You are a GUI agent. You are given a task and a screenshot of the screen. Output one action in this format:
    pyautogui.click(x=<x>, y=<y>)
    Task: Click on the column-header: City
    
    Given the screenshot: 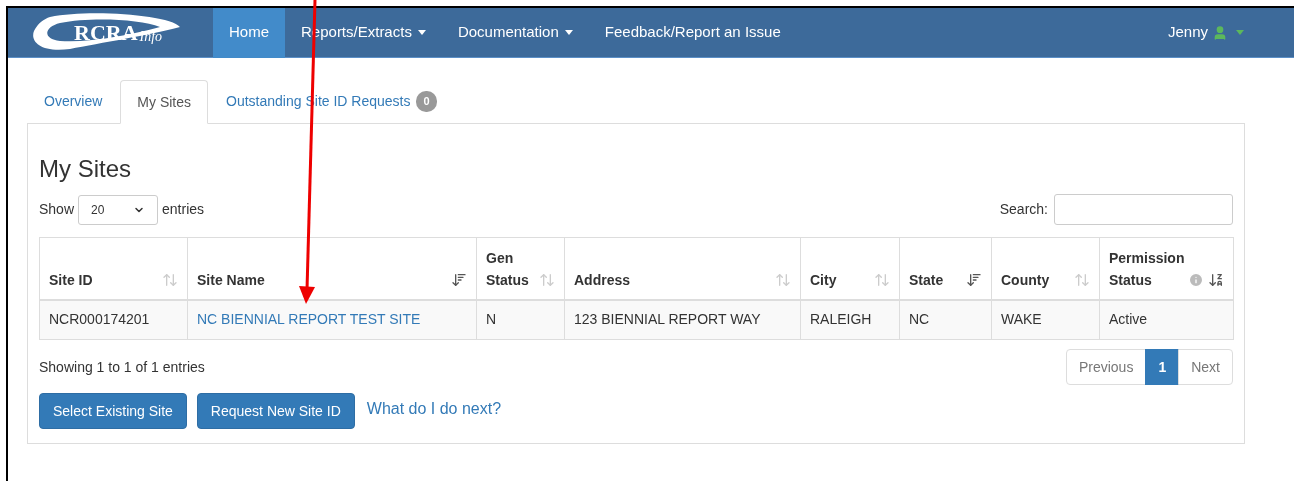 What is the action you would take?
    pyautogui.click(x=850, y=268)
    